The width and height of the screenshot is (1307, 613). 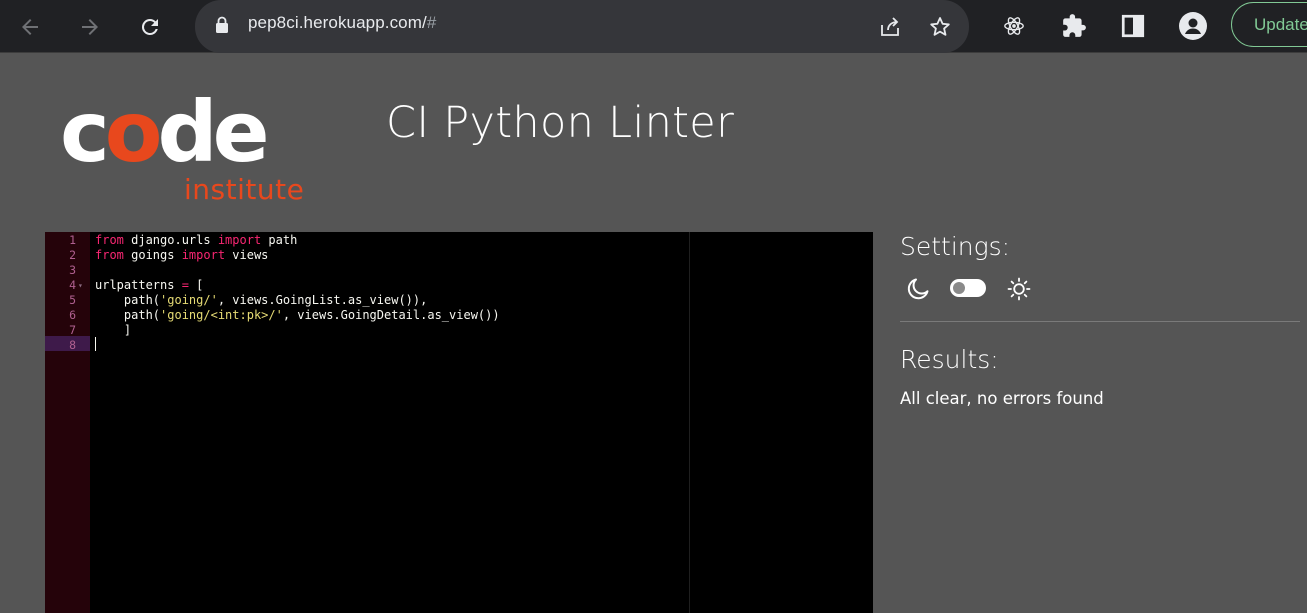 I want to click on code-token: views, so click(x=247, y=255).